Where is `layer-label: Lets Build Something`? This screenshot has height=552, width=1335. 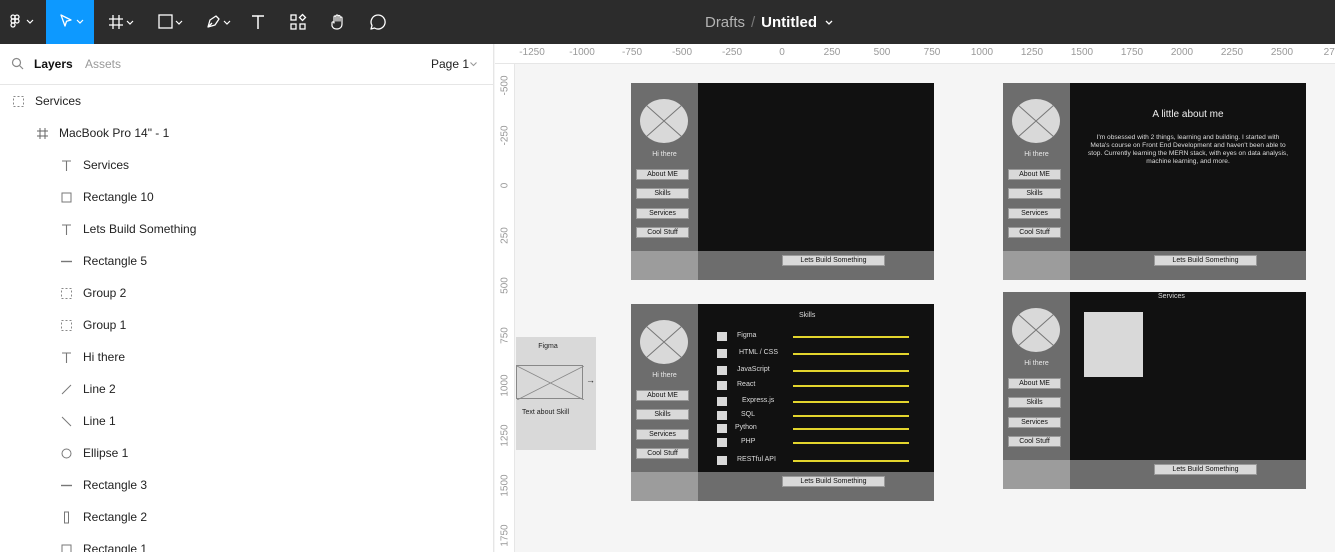
layer-label: Lets Build Something is located at coordinates (140, 229).